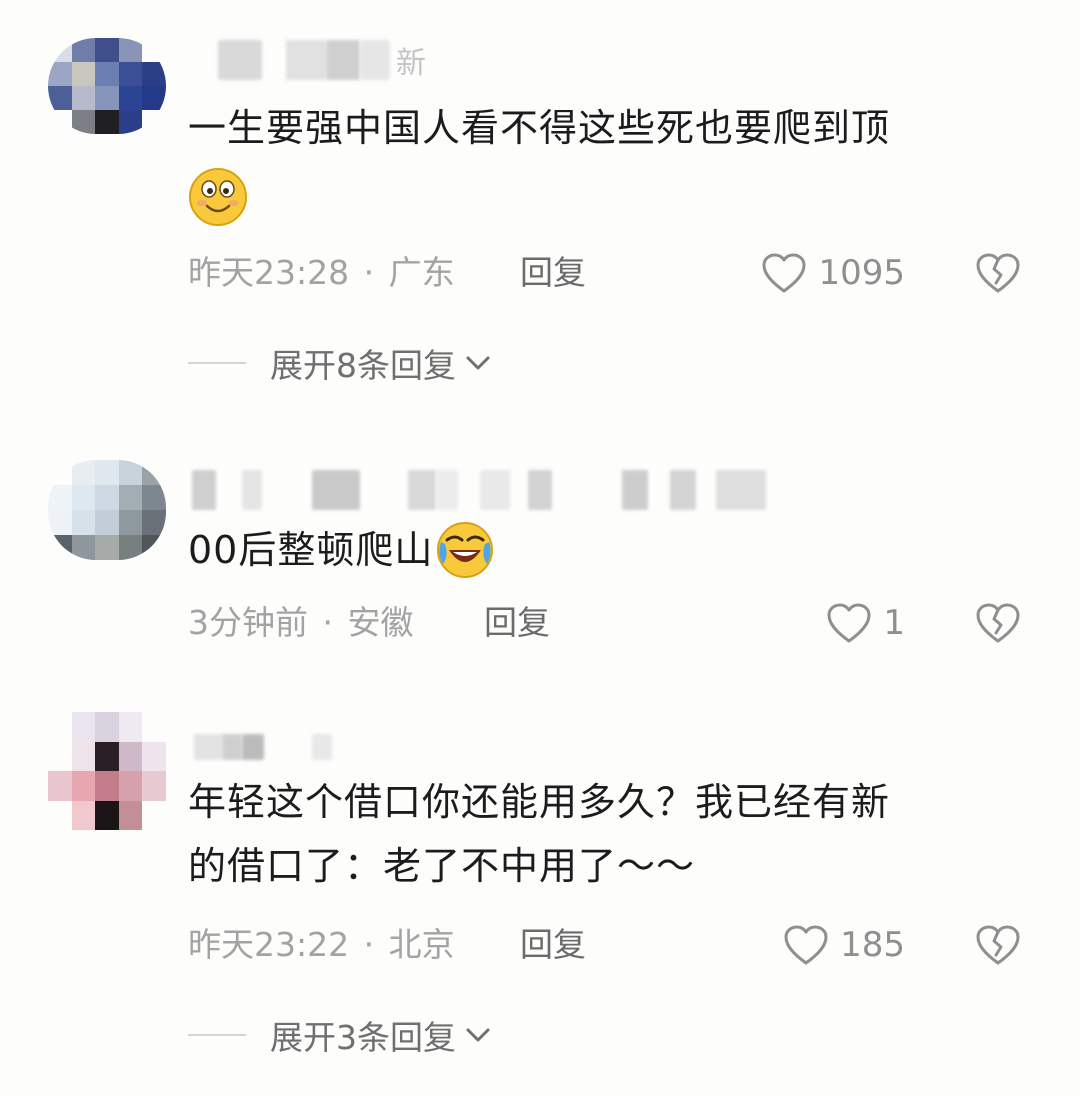 This screenshot has width=1080, height=1096. I want to click on username: 新, so click(320, 60).